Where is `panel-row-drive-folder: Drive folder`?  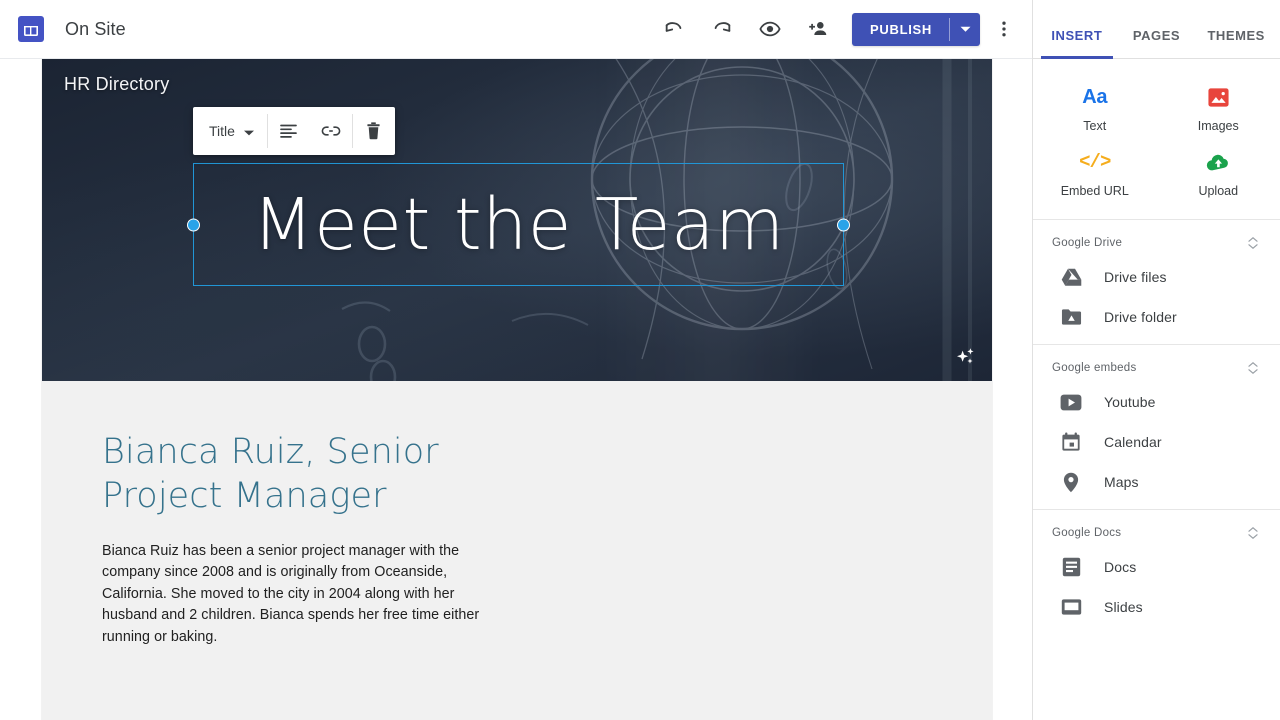 panel-row-drive-folder: Drive folder is located at coordinates (1156, 317).